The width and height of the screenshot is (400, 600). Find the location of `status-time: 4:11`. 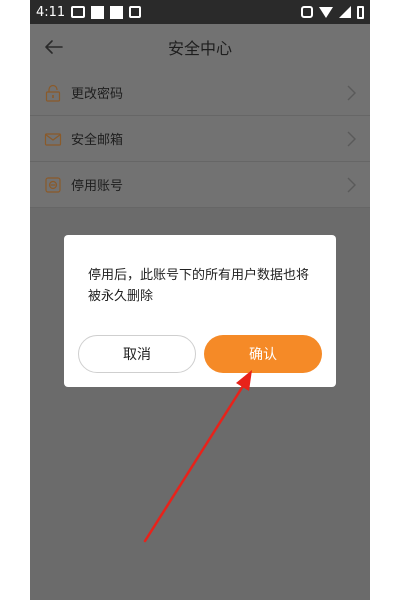

status-time: 4:11 is located at coordinates (51, 12).